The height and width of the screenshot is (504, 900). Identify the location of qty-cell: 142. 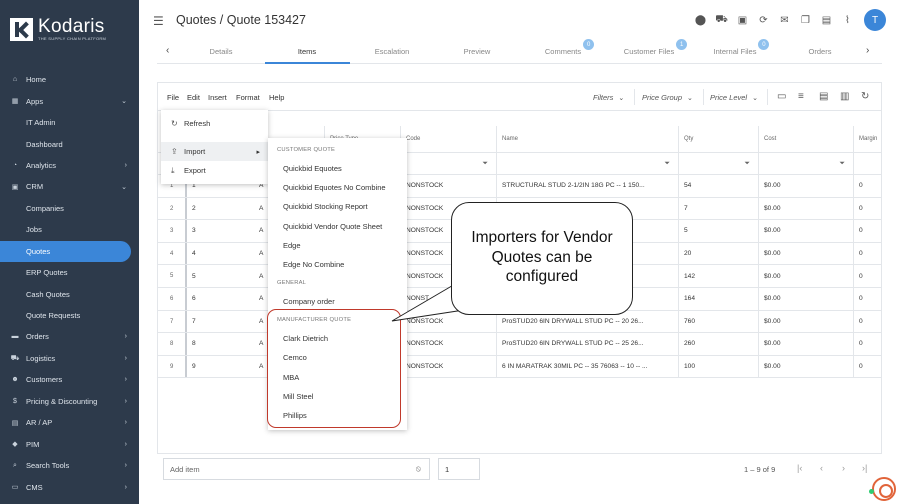
(718, 276).